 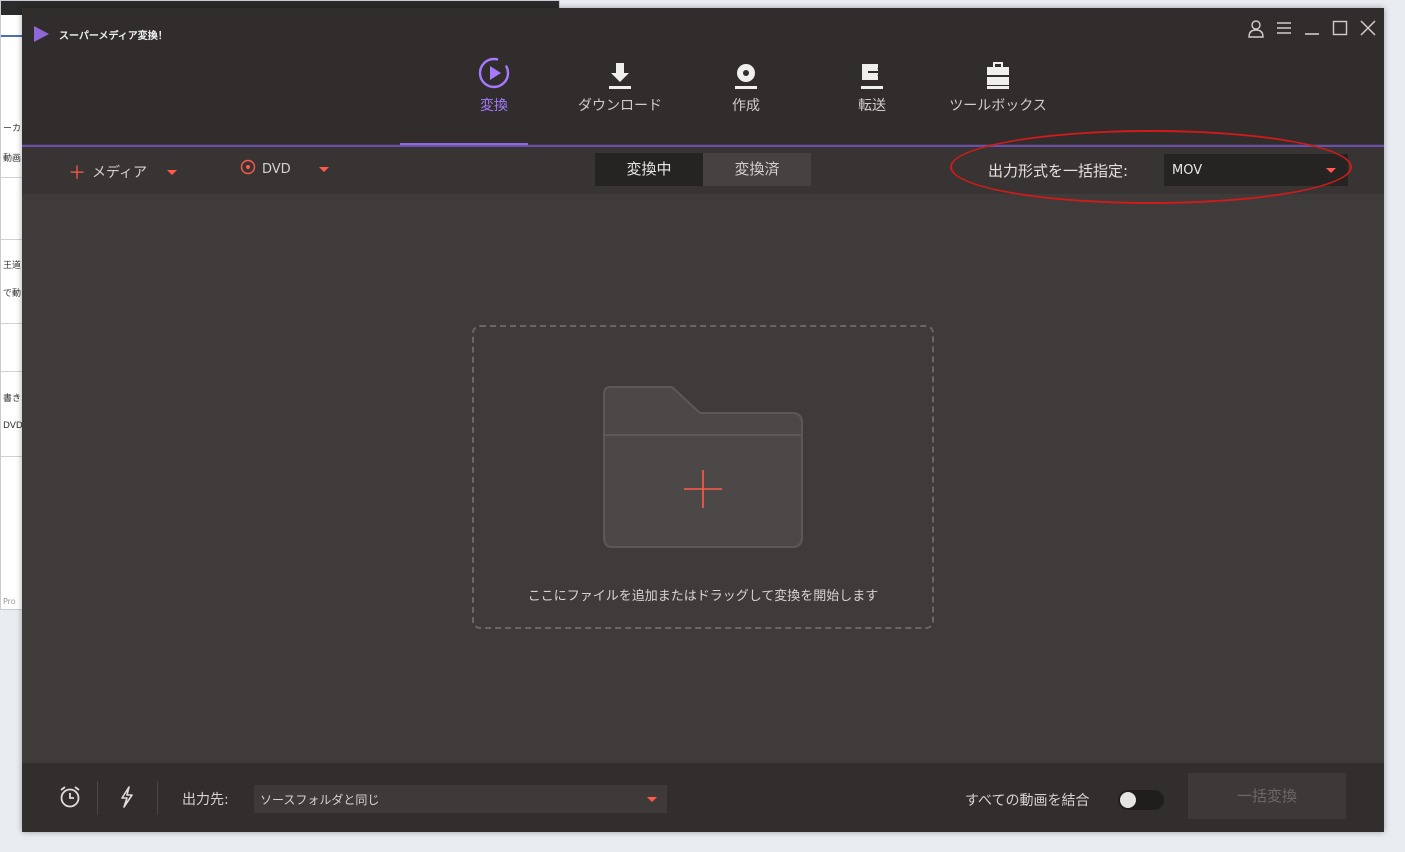 What do you see at coordinates (113, 36) in the screenshot?
I see `app-title: スーパーメディア変換！` at bounding box center [113, 36].